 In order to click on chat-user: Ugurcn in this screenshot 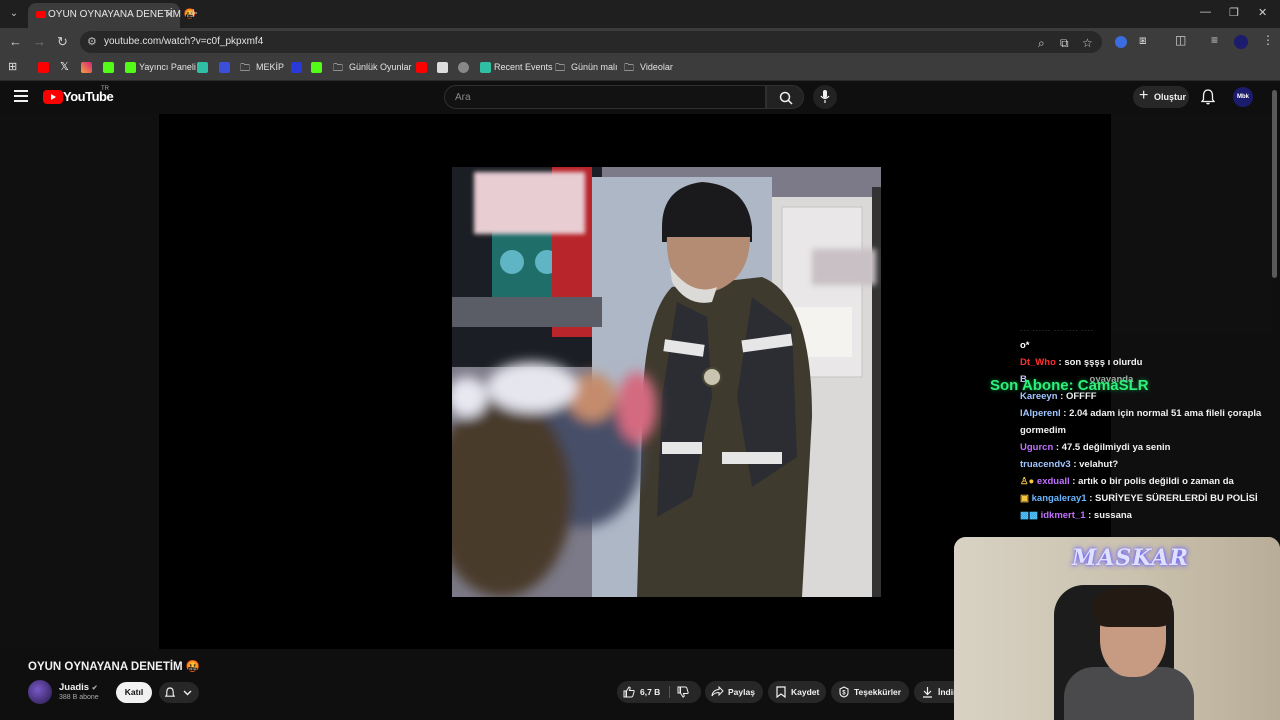, I will do `click(1037, 447)`.